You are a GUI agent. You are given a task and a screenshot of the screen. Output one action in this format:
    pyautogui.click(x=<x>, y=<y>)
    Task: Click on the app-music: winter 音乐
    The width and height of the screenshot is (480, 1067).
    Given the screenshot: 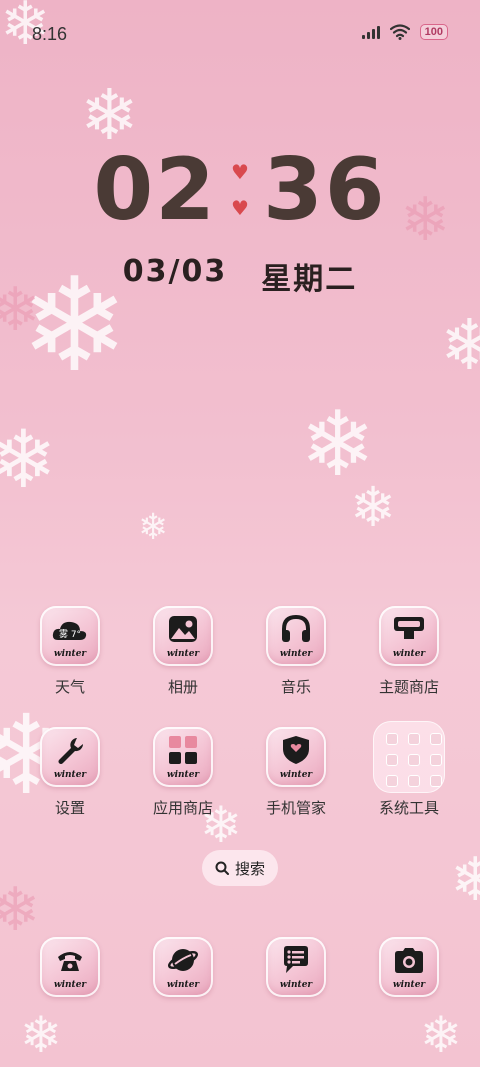 What is the action you would take?
    pyautogui.click(x=296, y=651)
    